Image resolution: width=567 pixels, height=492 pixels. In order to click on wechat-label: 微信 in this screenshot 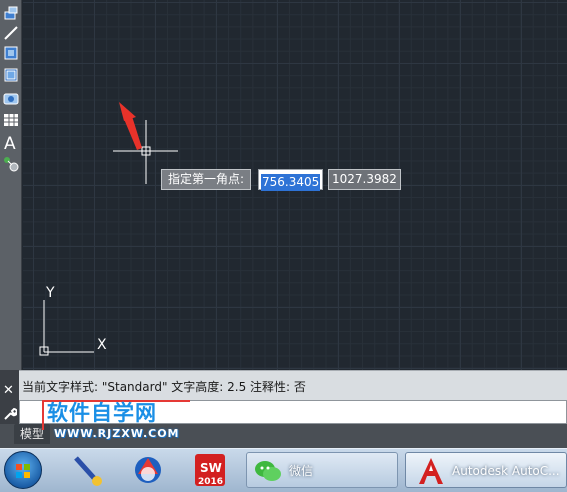, I will do `click(301, 471)`.